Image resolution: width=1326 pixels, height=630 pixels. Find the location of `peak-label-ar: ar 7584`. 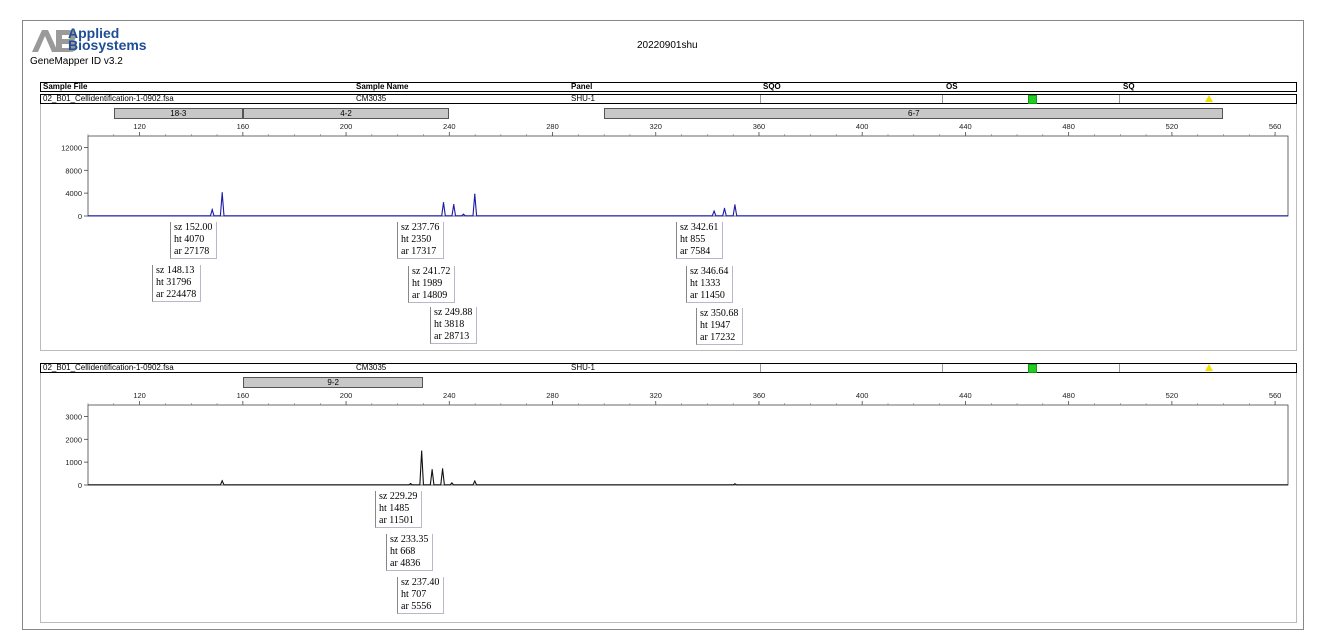

peak-label-ar: ar 7584 is located at coordinates (695, 251).